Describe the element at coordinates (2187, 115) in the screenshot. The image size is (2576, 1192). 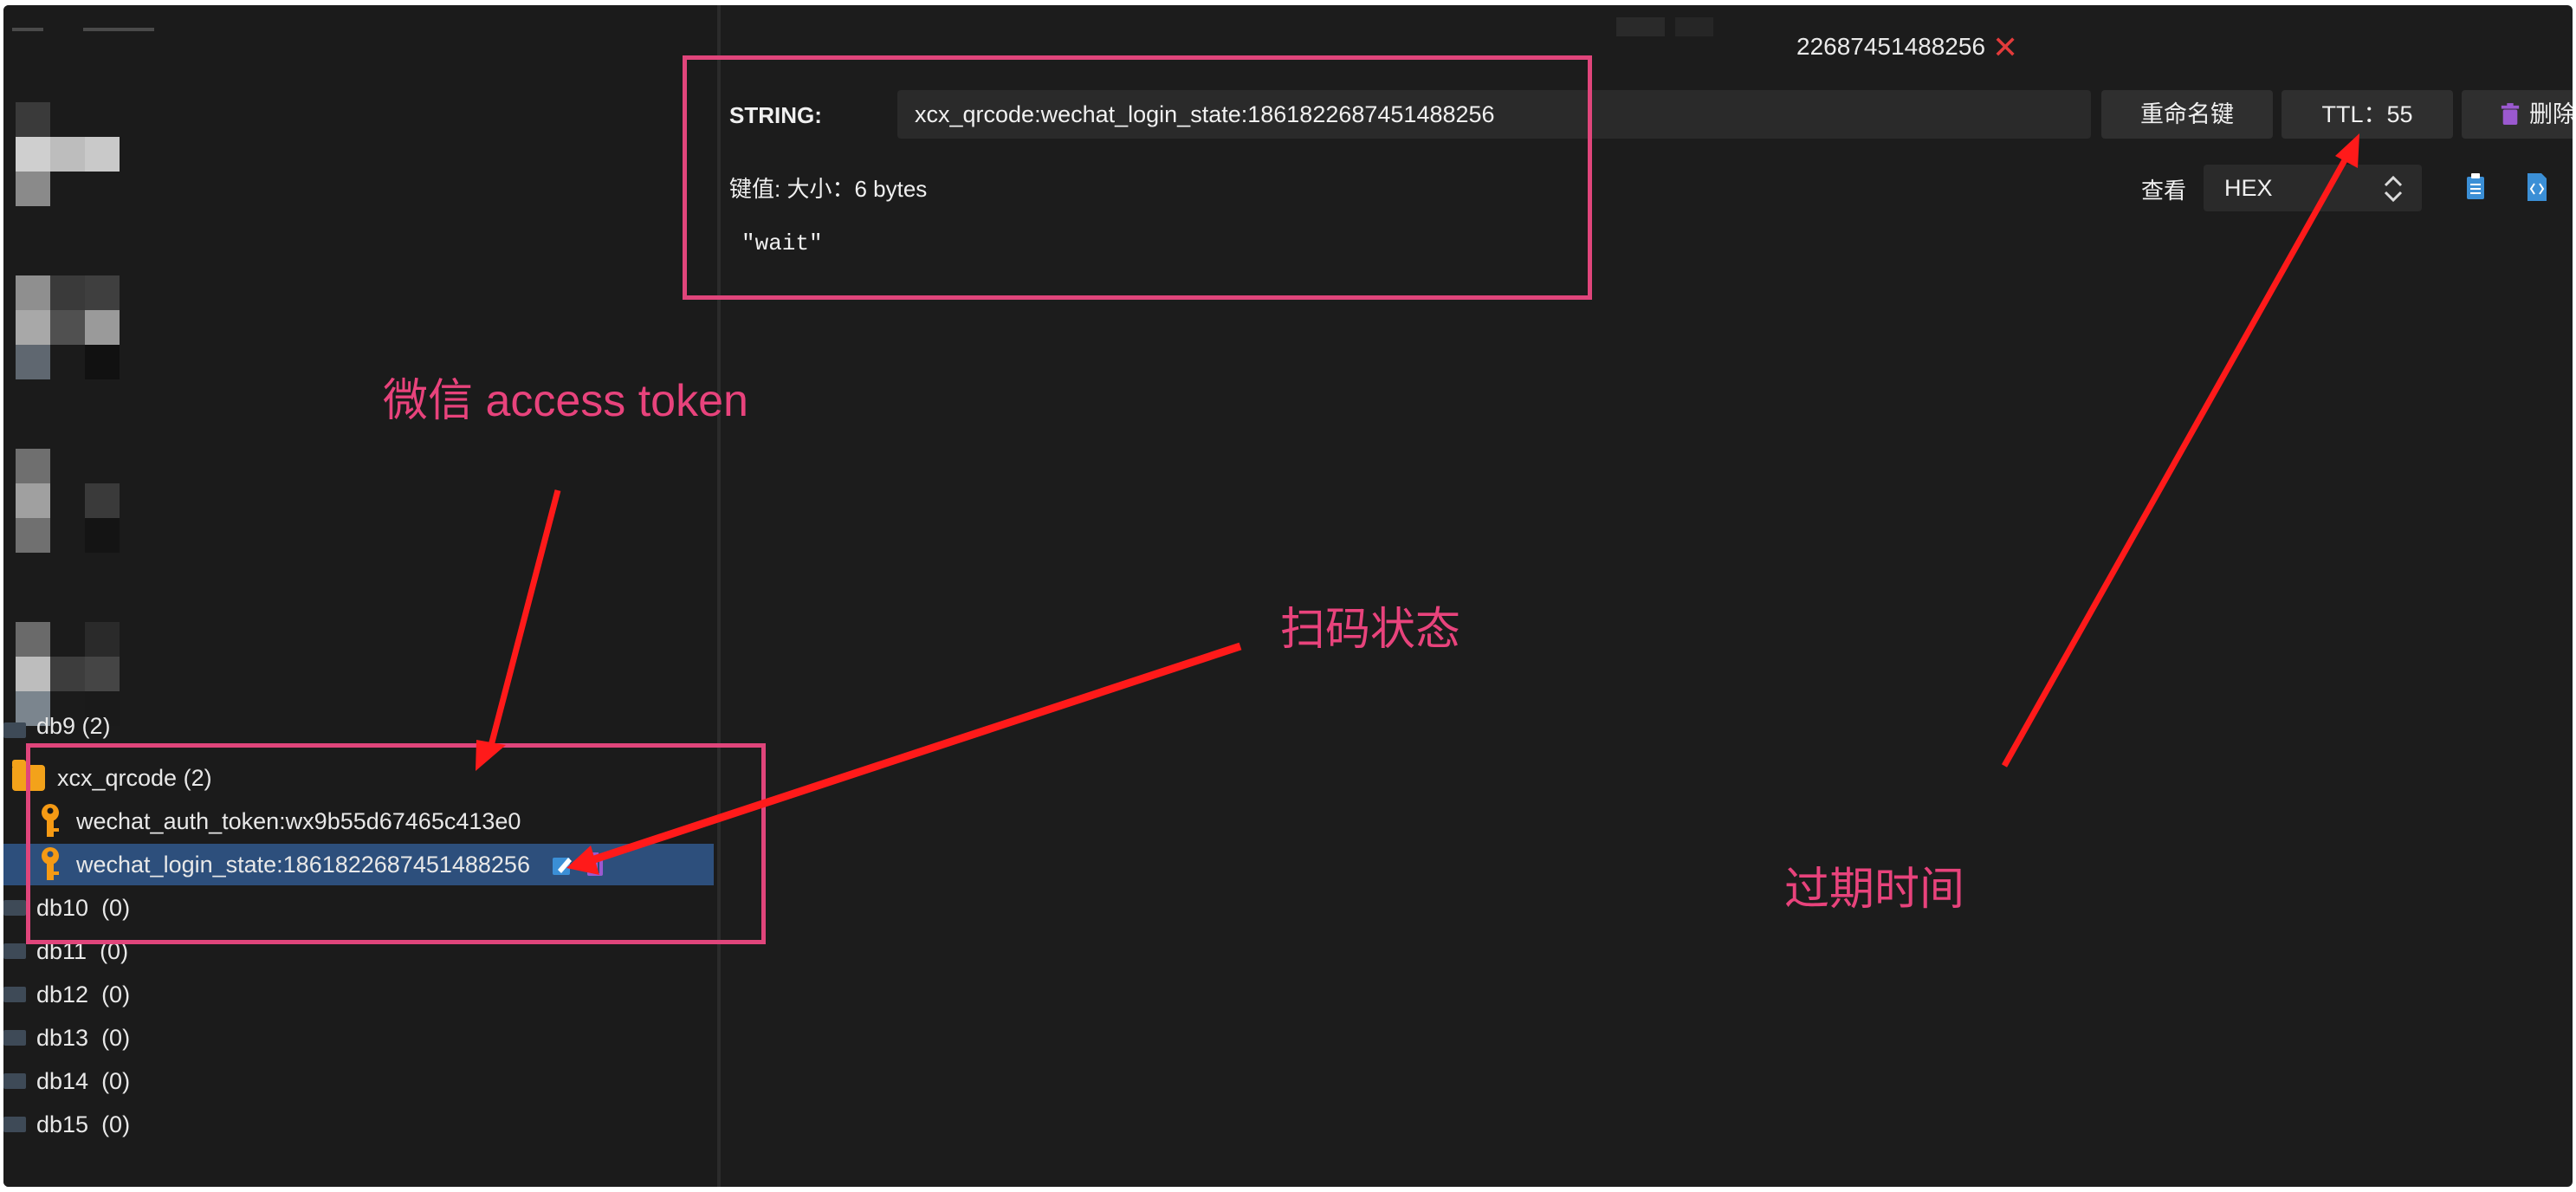
I see `rename-key-button: 重命名键` at that location.